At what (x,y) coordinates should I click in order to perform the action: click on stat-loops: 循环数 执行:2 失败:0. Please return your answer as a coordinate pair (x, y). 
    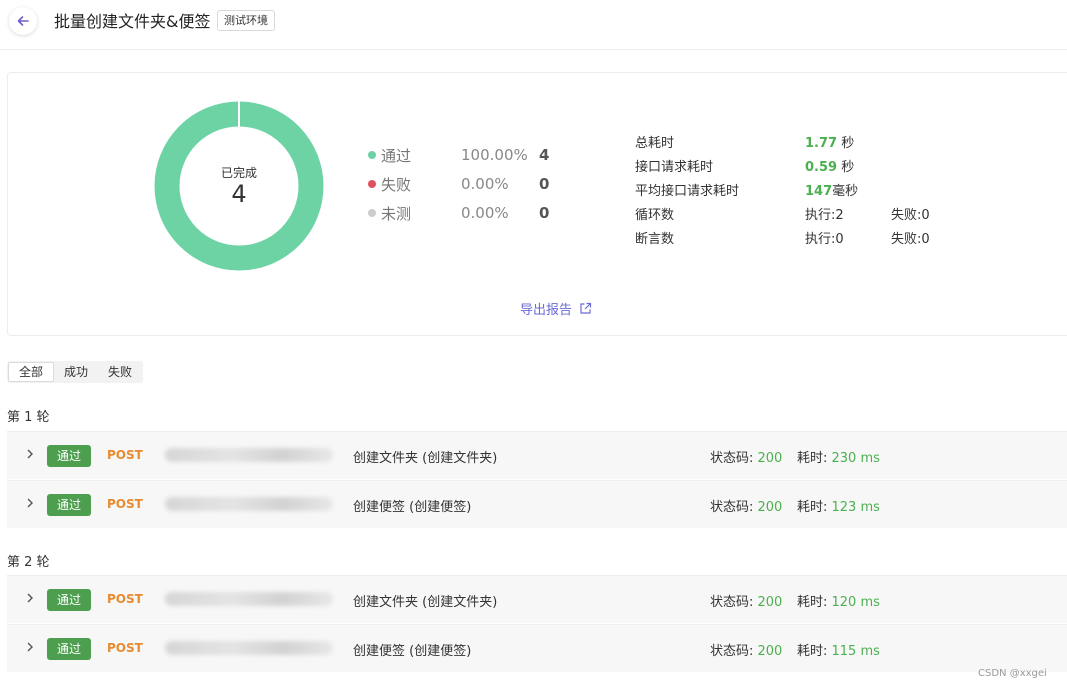
    Looking at the image, I should click on (803, 213).